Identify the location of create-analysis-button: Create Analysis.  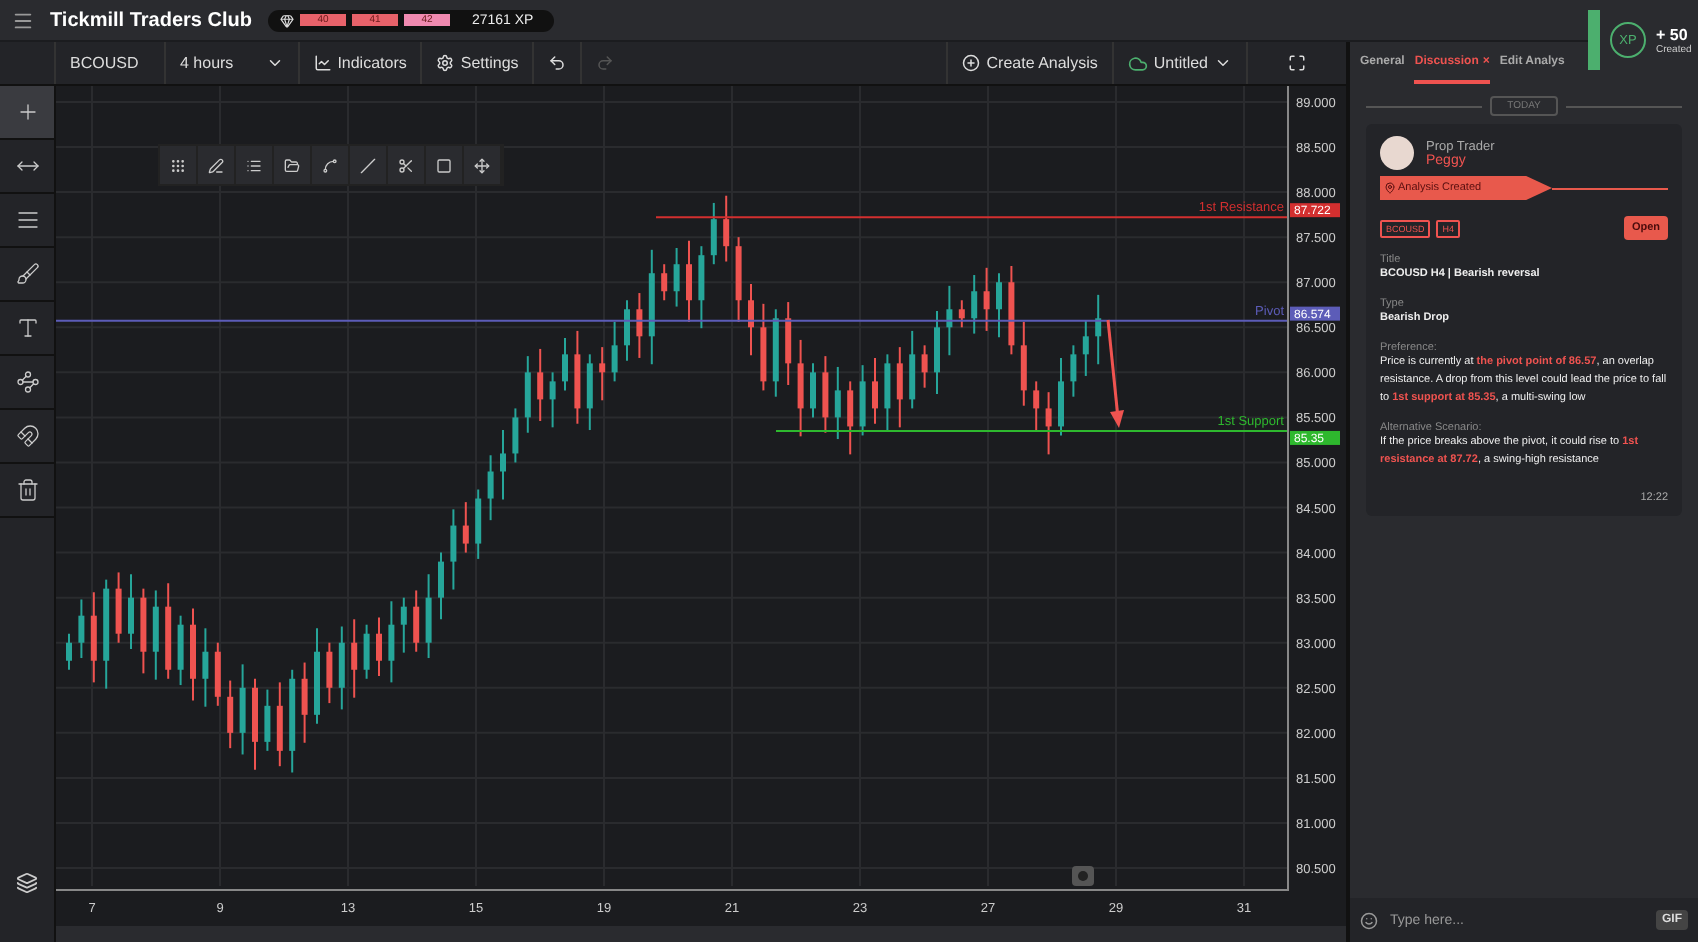
(1029, 63).